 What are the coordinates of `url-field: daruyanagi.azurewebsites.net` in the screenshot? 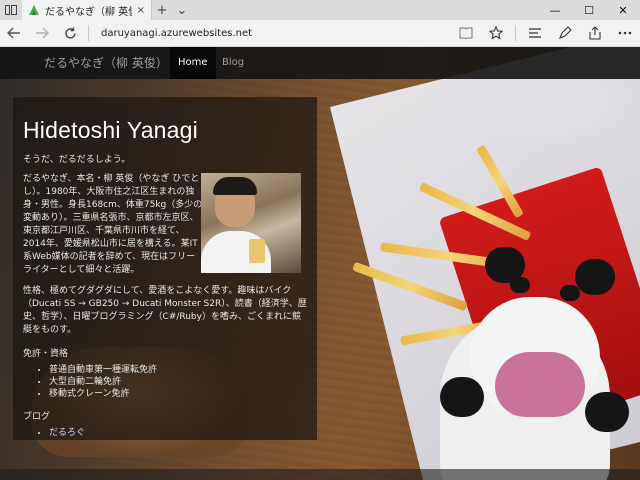 It's located at (272, 33).